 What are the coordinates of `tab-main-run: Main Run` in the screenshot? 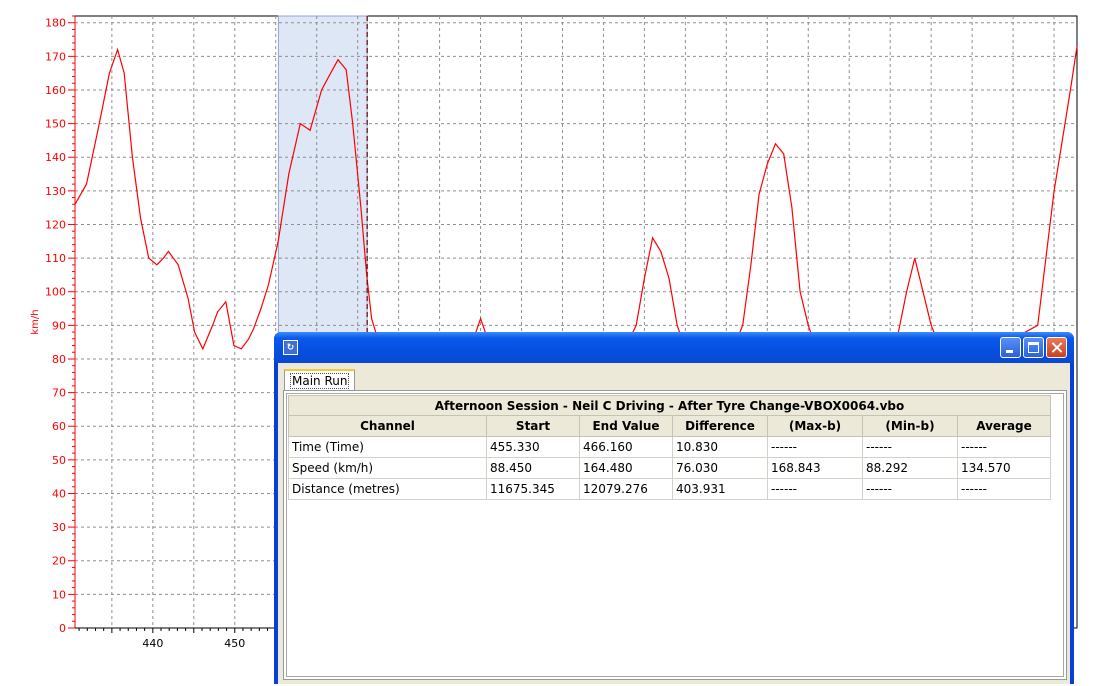 It's located at (320, 380).